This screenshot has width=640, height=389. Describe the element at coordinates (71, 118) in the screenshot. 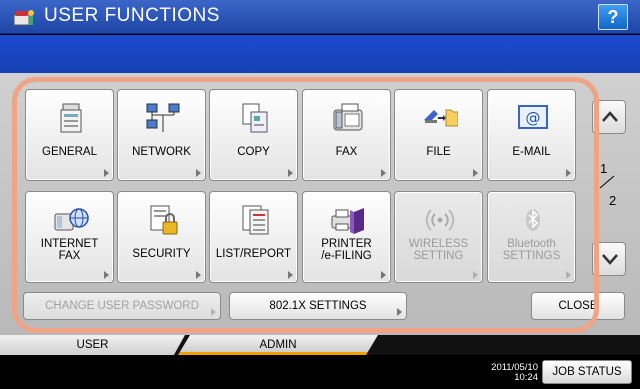

I see `copier-icon` at that location.